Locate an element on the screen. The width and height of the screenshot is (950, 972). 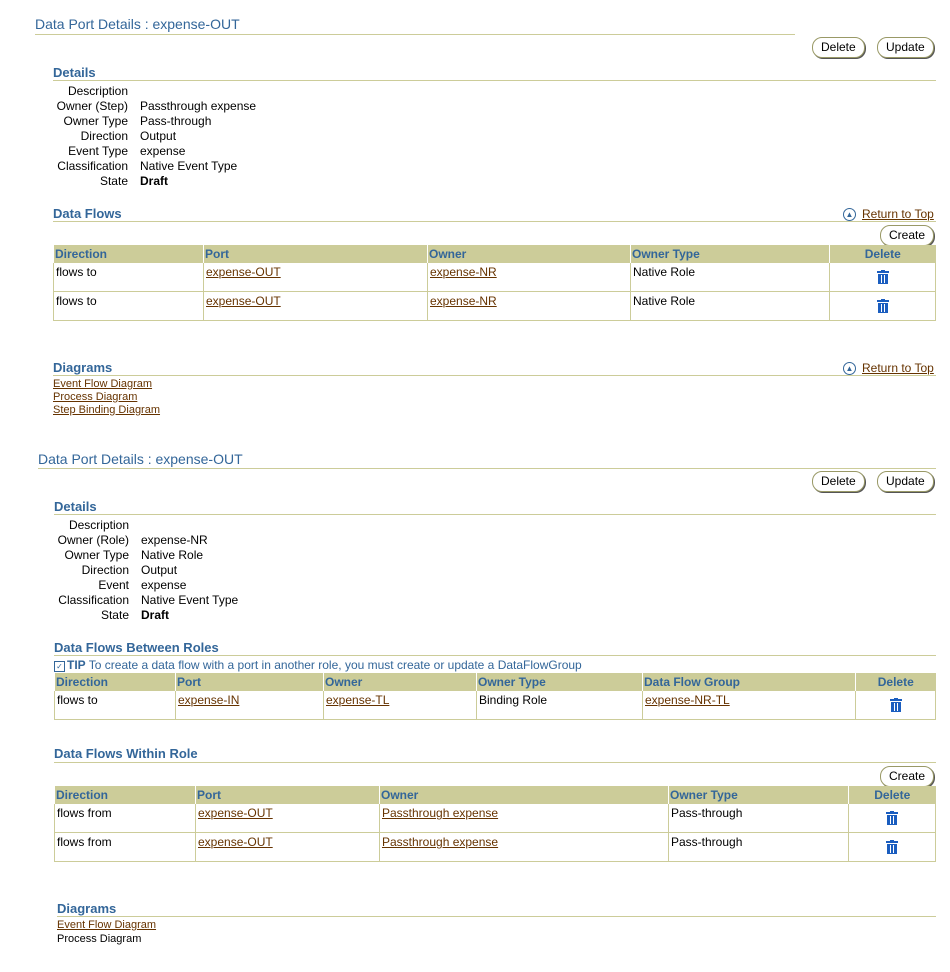
up-arrow-icon: ▲ is located at coordinates (849, 369).